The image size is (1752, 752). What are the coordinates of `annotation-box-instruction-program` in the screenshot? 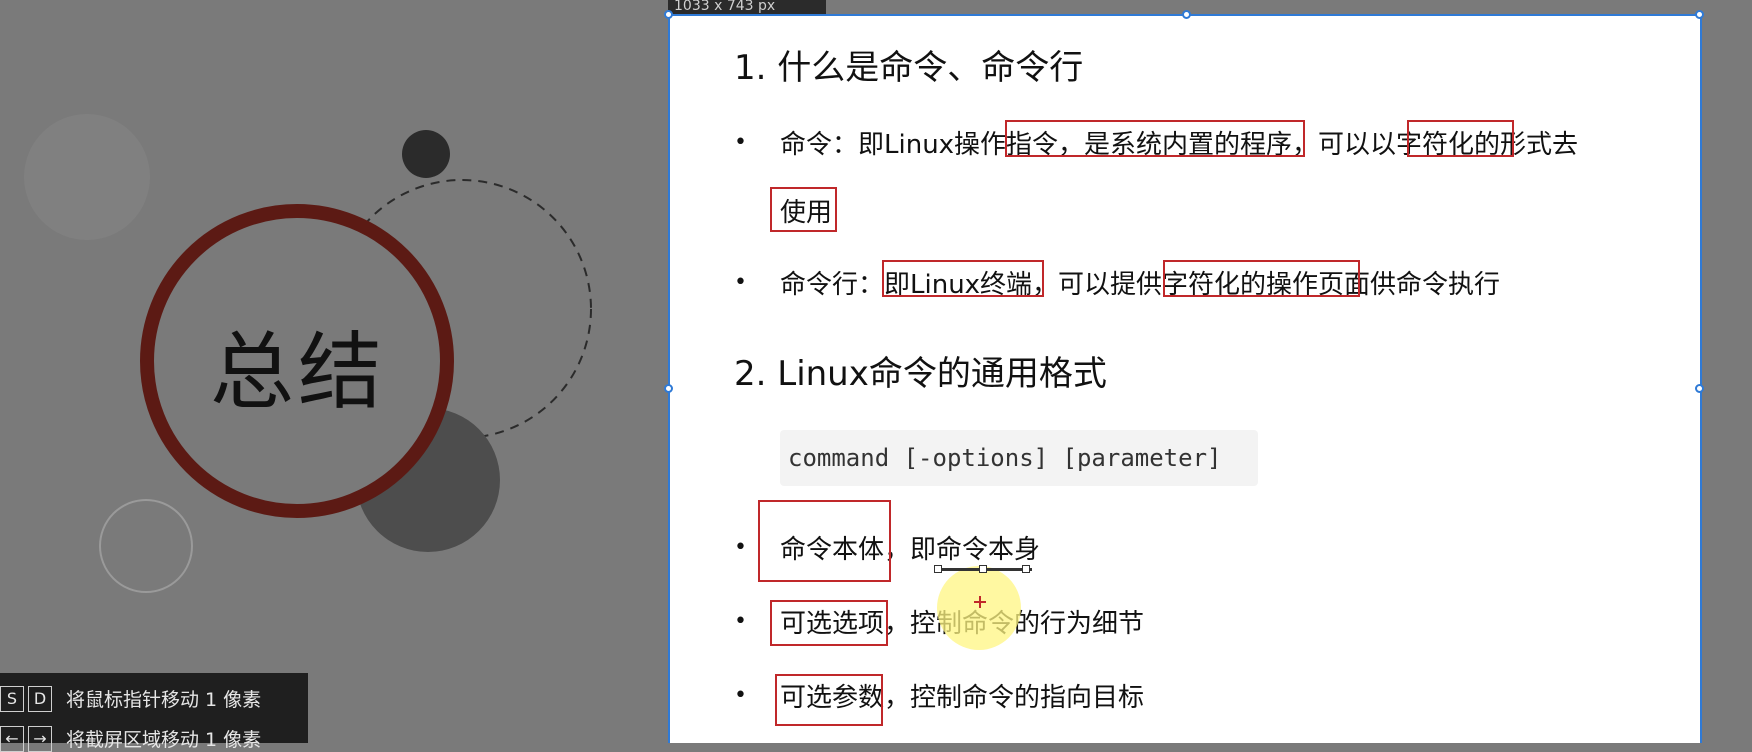 It's located at (1155, 138).